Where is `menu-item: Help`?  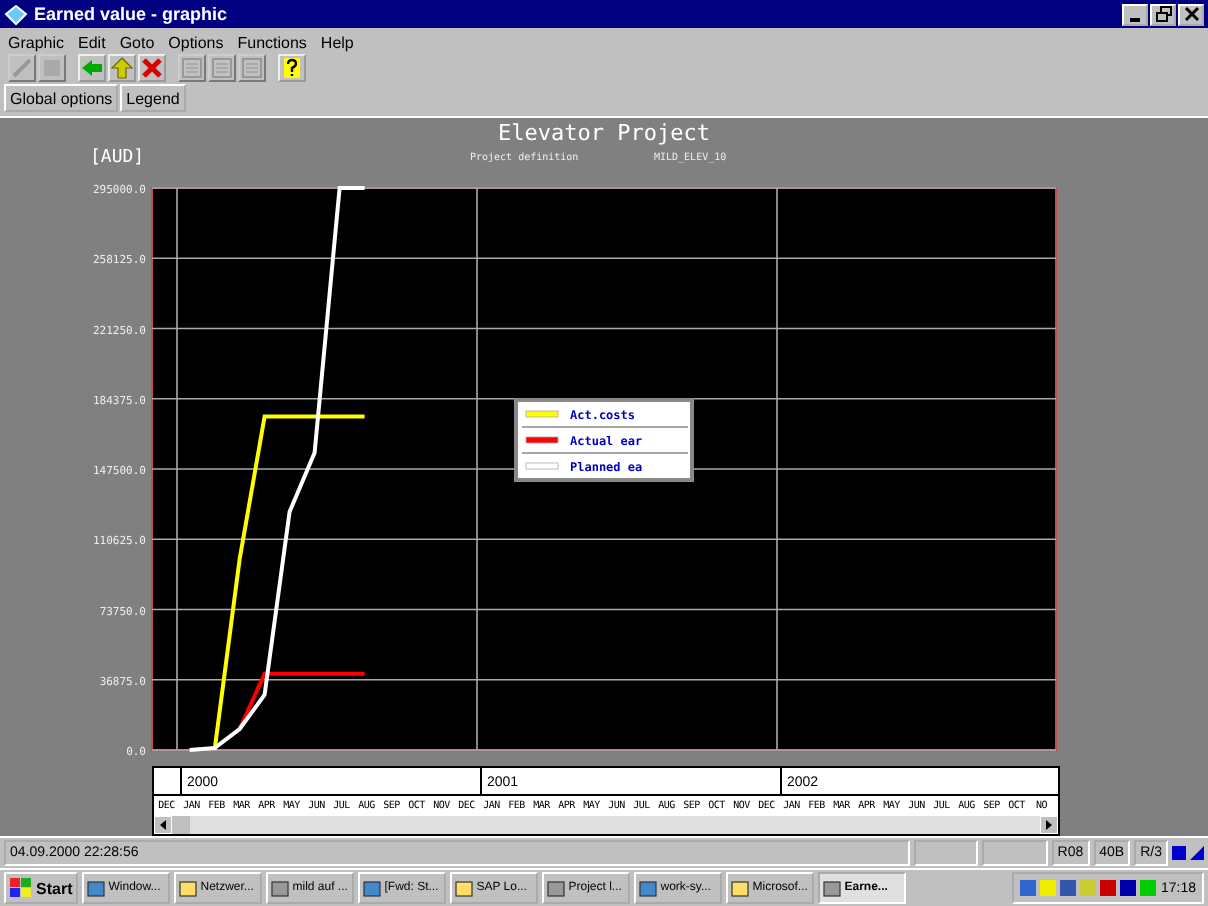
menu-item: Help is located at coordinates (337, 42).